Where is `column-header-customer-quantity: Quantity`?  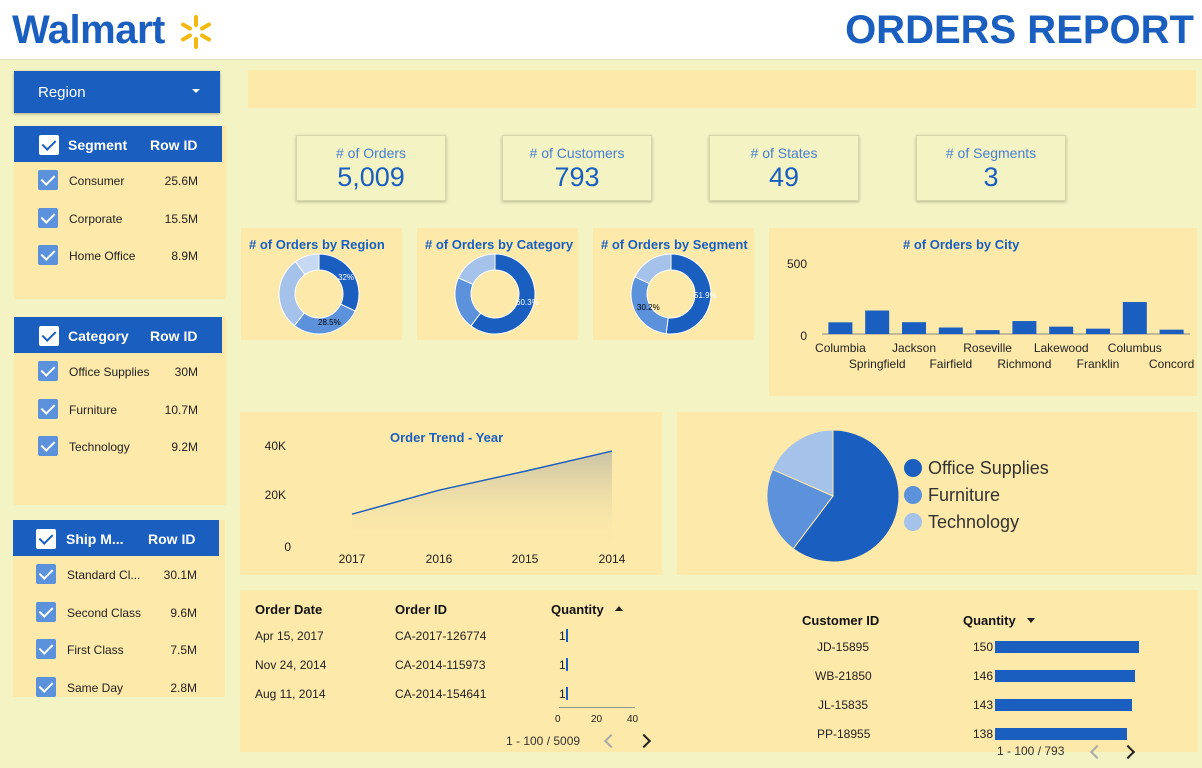
column-header-customer-quantity: Quantity is located at coordinates (989, 620).